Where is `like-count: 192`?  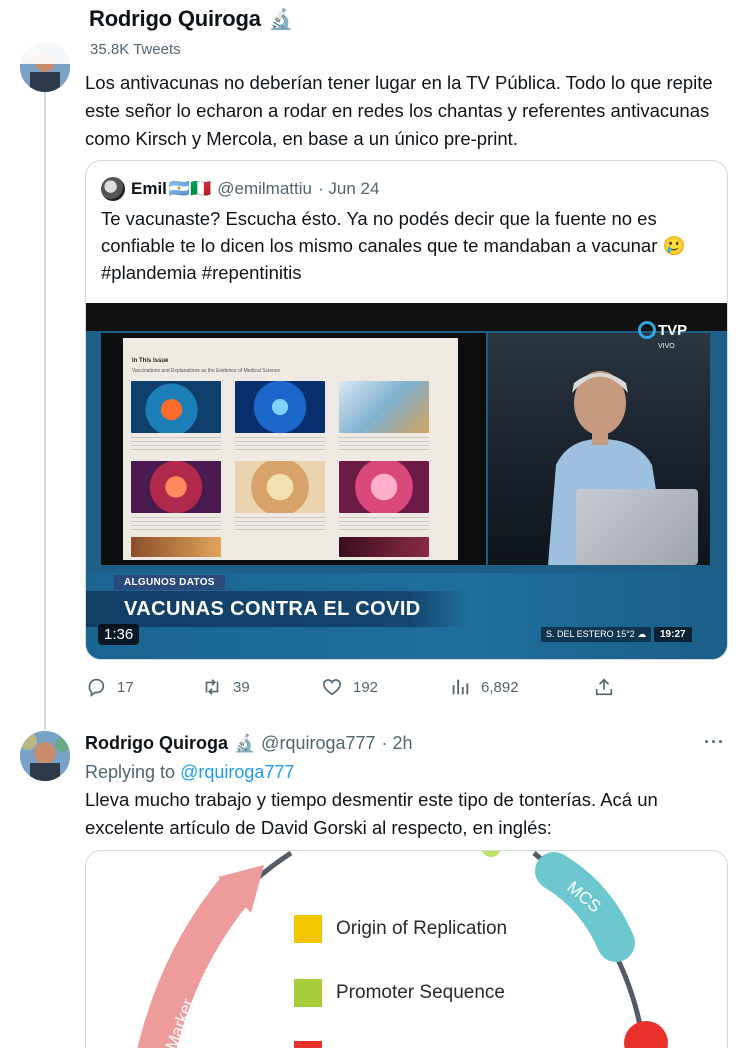
like-count: 192 is located at coordinates (366, 687).